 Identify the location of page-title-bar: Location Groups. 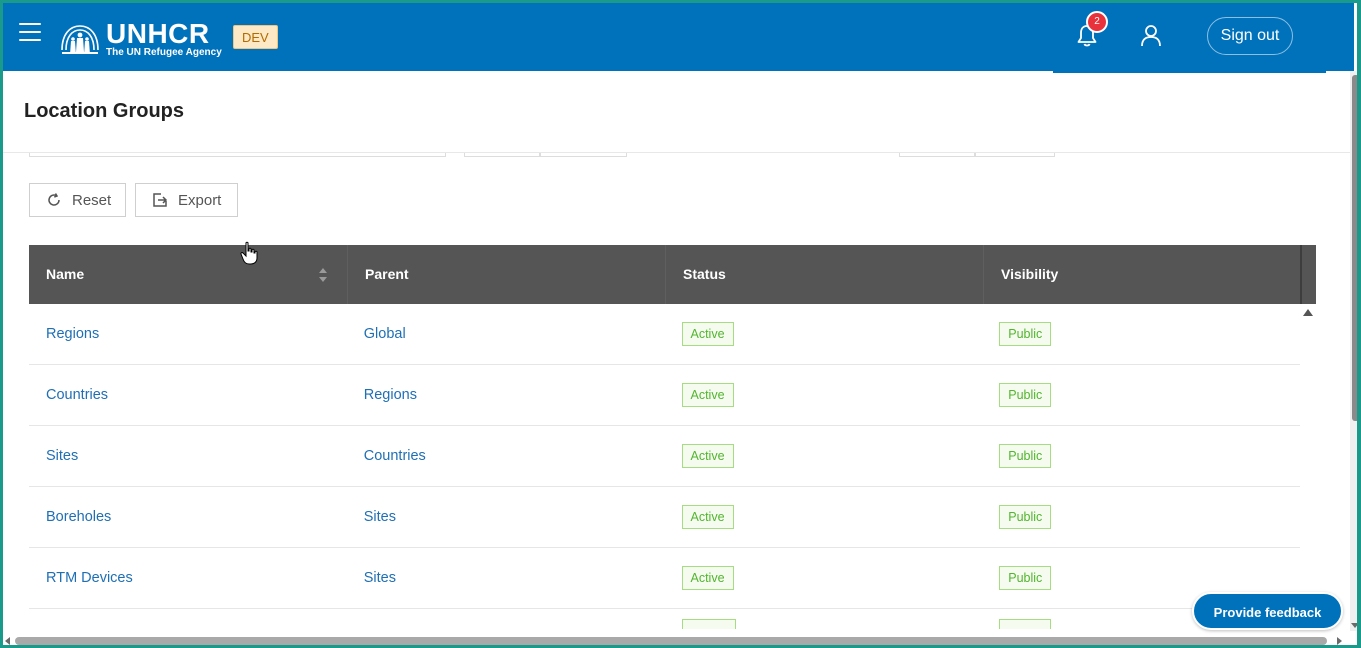
(676, 113).